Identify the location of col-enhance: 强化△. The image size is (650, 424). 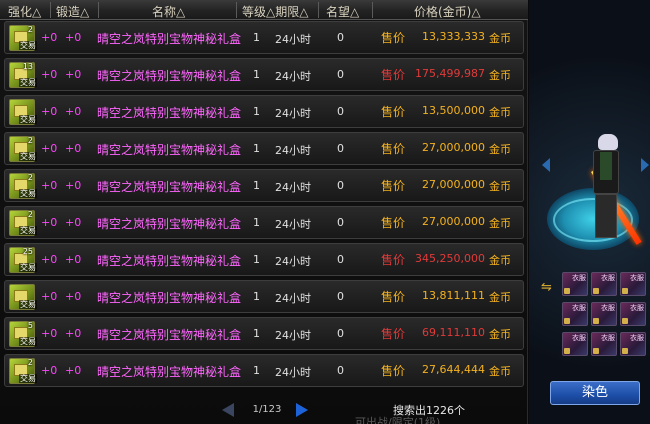
(24, 11).